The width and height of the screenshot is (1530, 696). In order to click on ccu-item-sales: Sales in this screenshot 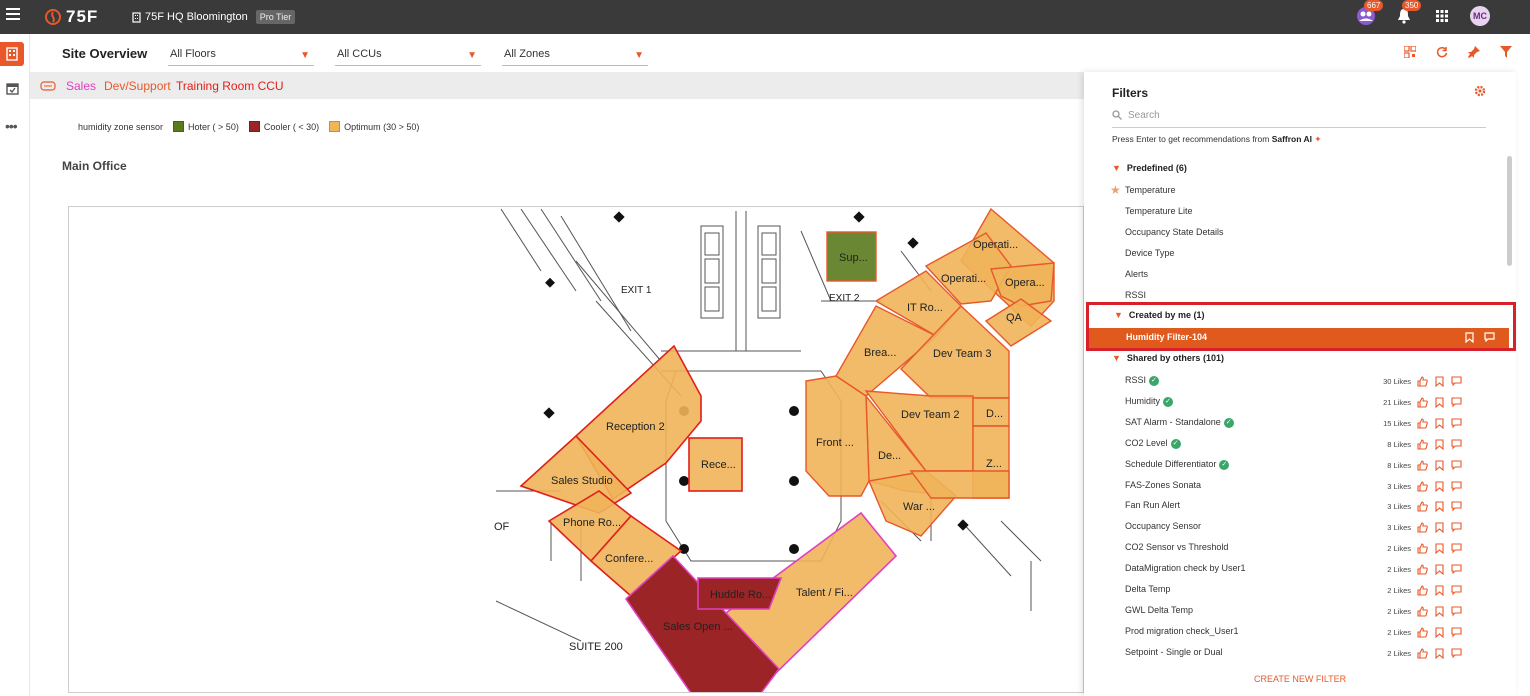, I will do `click(81, 86)`.